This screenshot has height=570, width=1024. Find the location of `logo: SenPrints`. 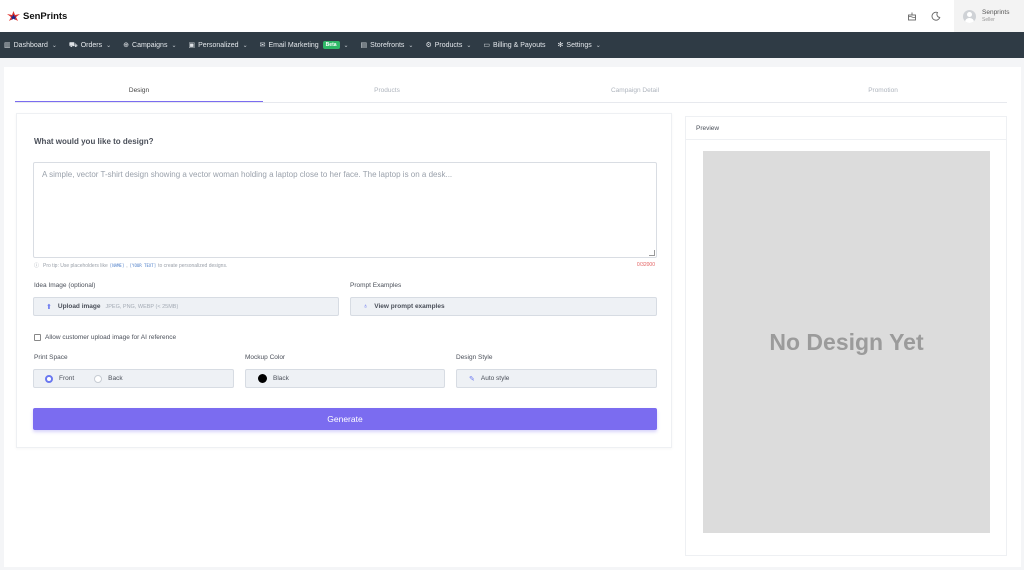

logo: SenPrints is located at coordinates (37, 16).